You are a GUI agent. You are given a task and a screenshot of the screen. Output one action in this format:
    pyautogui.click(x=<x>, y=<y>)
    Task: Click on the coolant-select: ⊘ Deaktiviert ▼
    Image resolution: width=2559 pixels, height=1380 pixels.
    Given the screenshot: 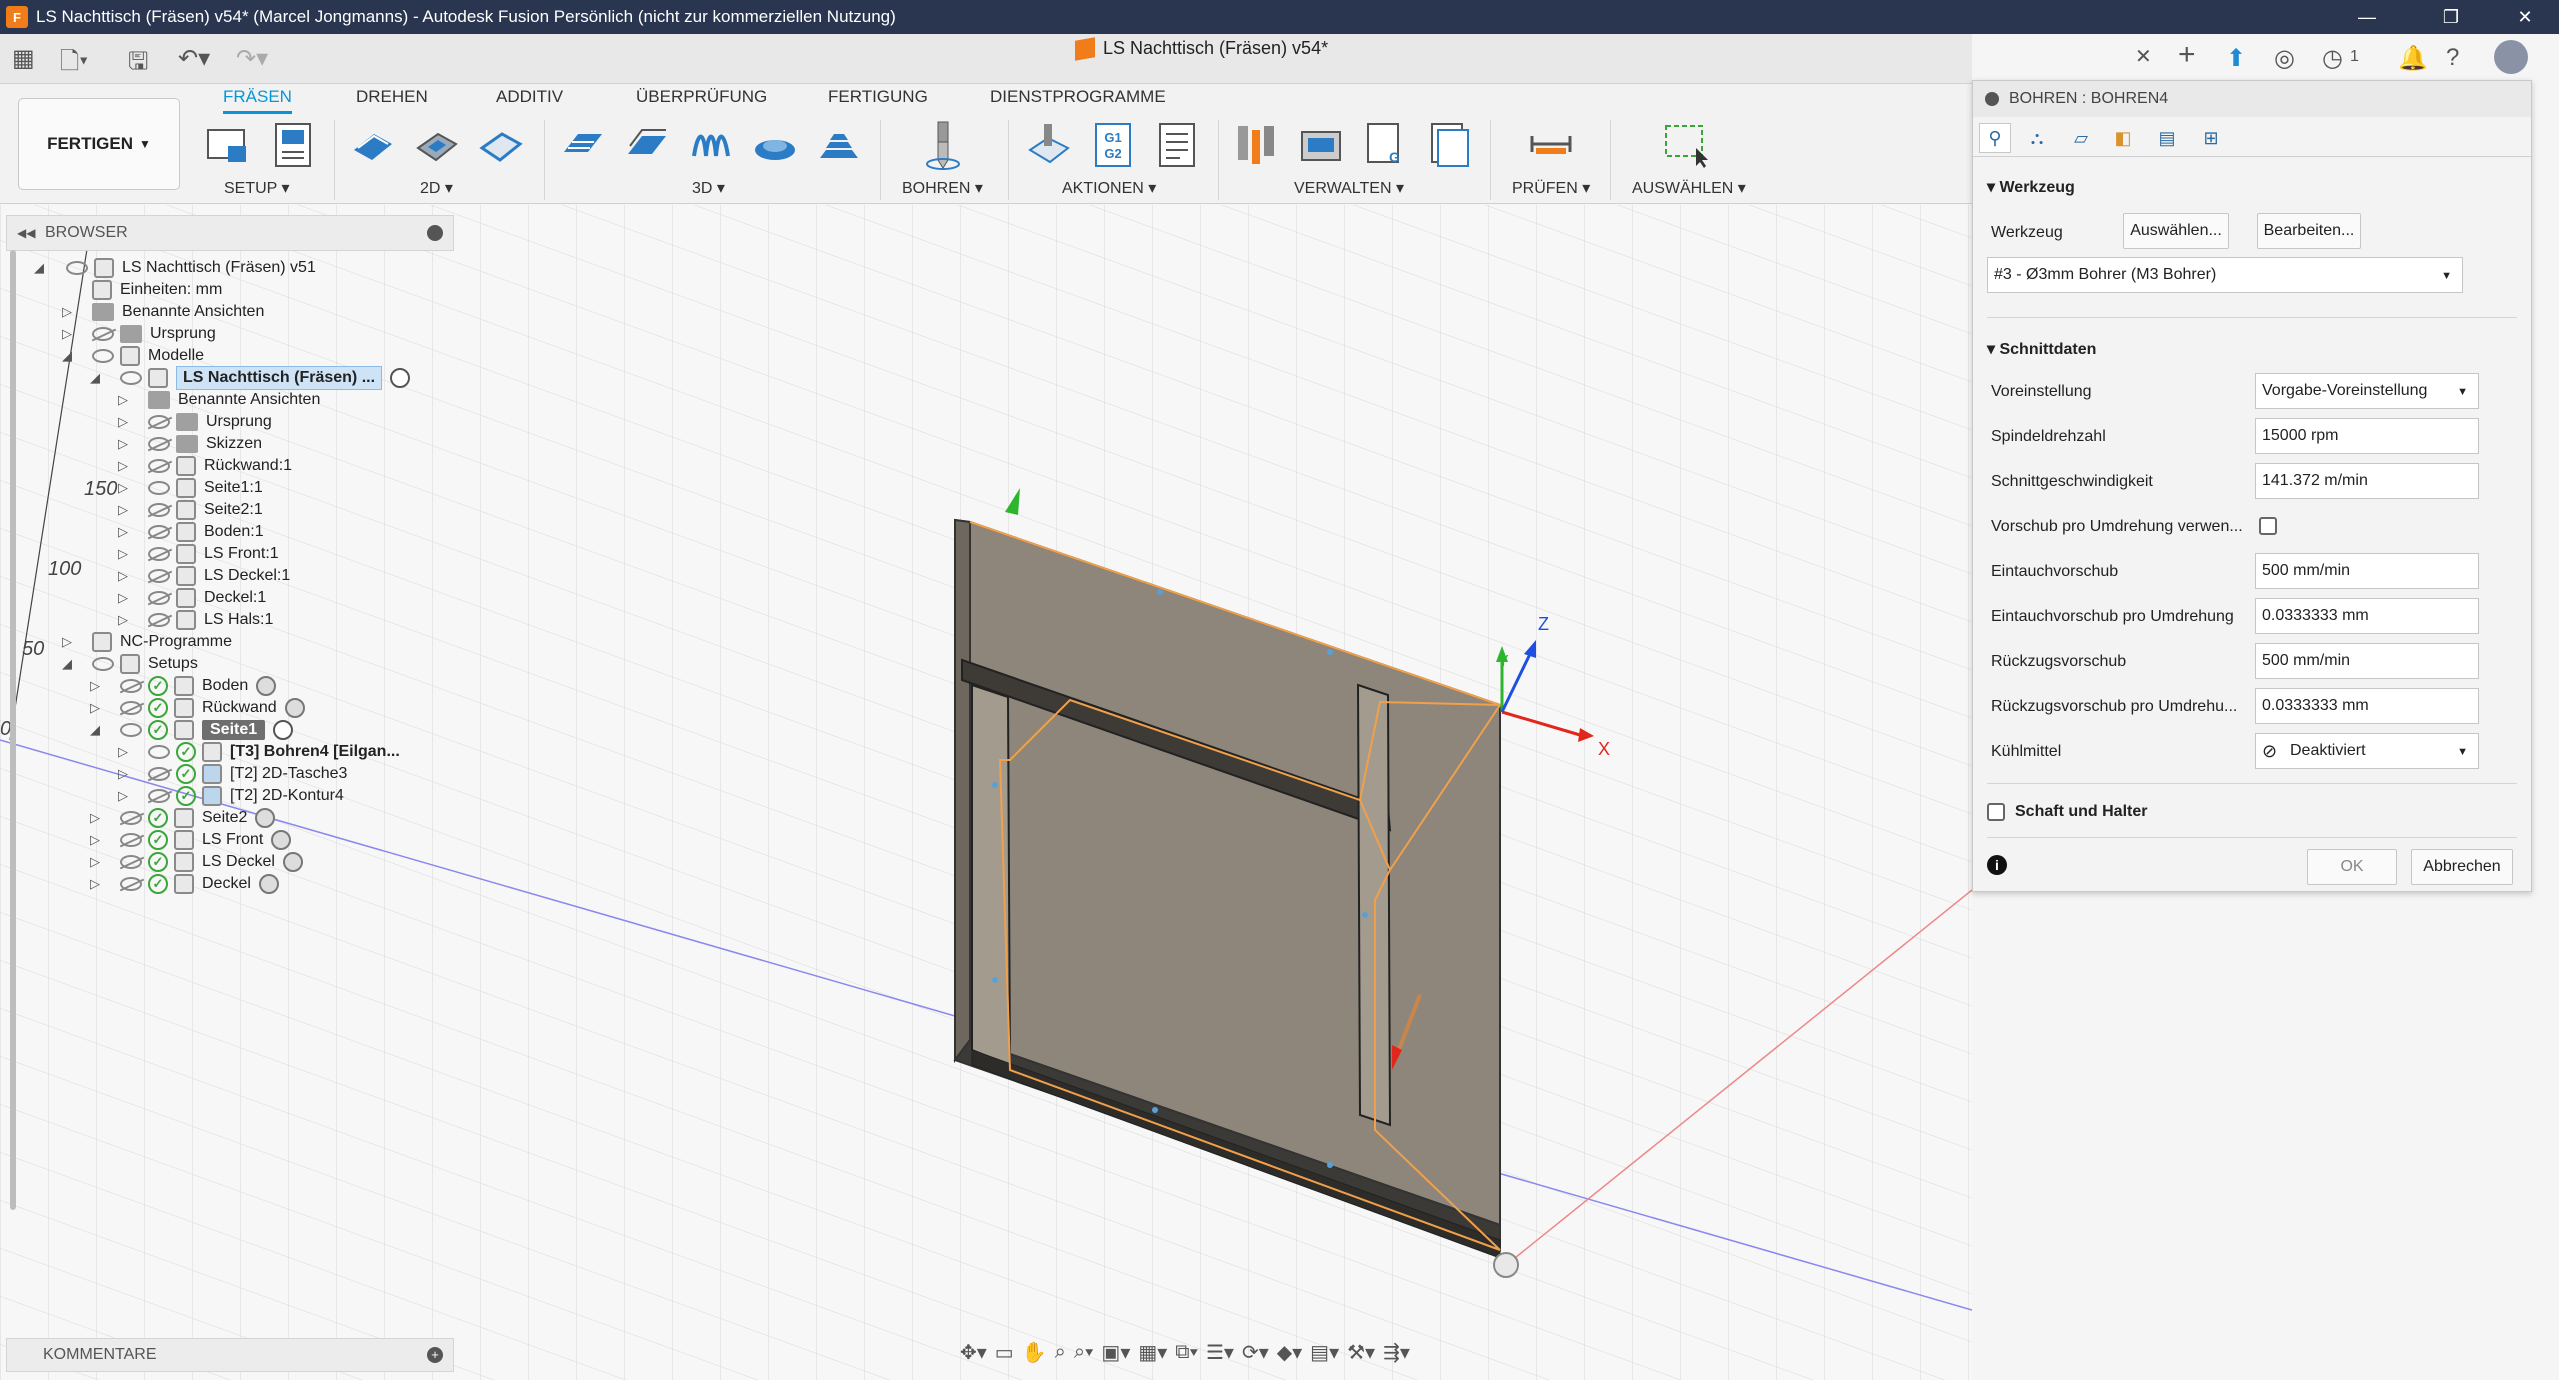 What is the action you would take?
    pyautogui.click(x=2367, y=751)
    